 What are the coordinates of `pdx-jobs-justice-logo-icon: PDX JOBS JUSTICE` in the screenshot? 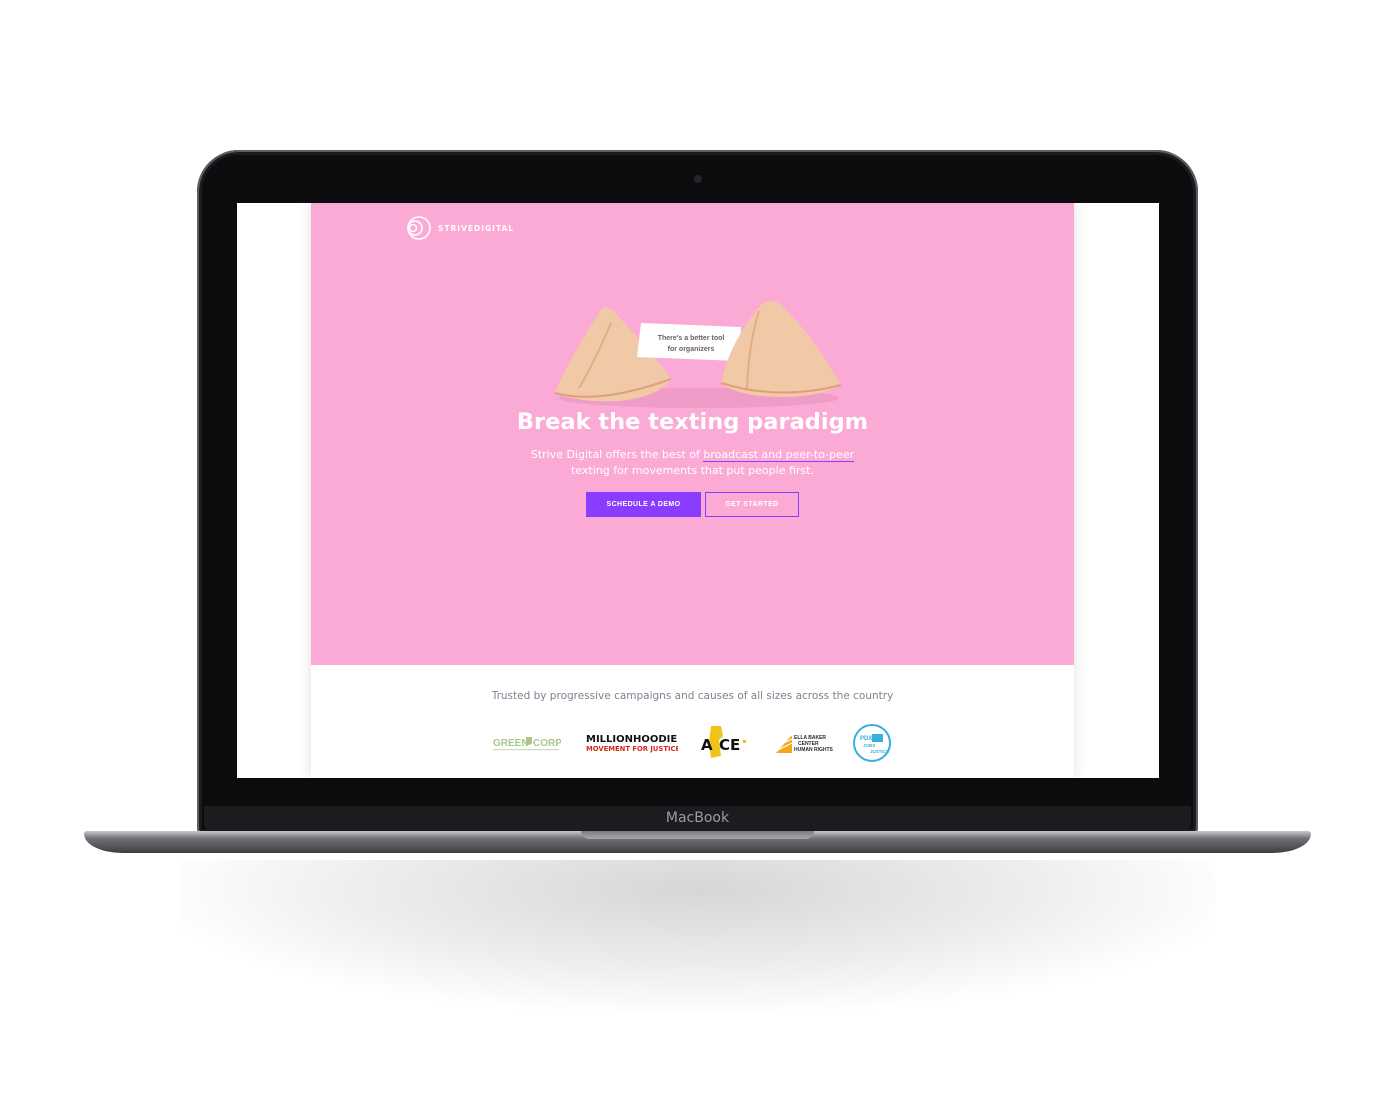 It's located at (872, 743).